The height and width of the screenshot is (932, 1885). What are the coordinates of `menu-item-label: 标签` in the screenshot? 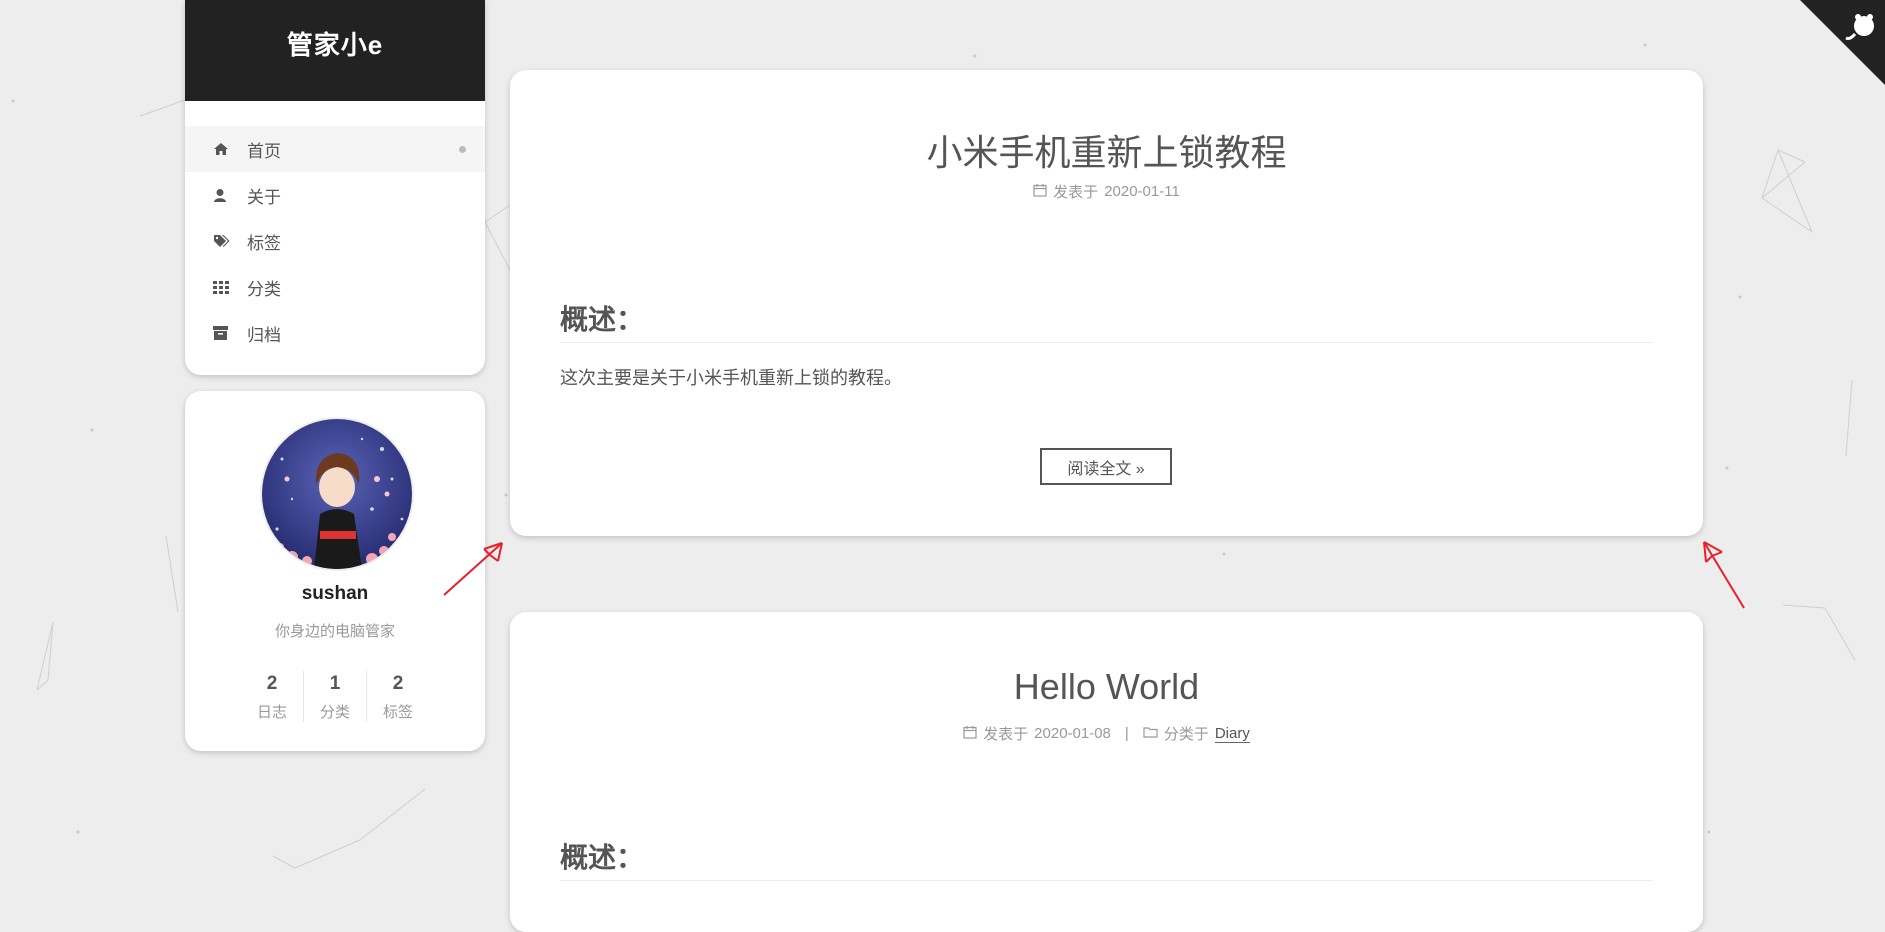 It's located at (264, 243).